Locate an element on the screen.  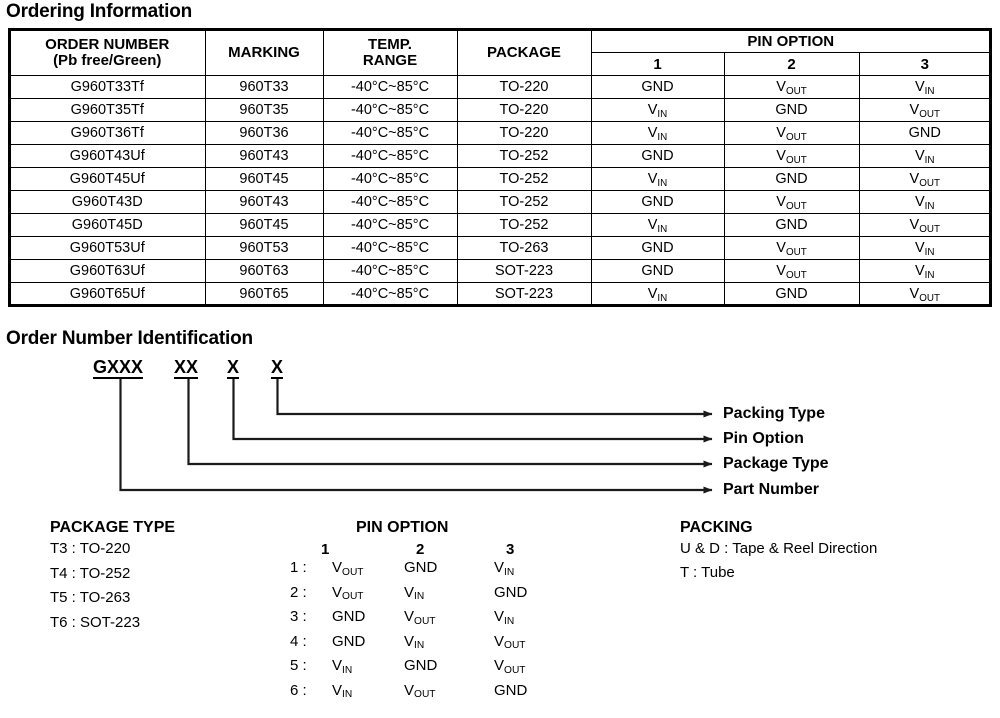
temp-range-line-1: TEMP. is located at coordinates (390, 44).